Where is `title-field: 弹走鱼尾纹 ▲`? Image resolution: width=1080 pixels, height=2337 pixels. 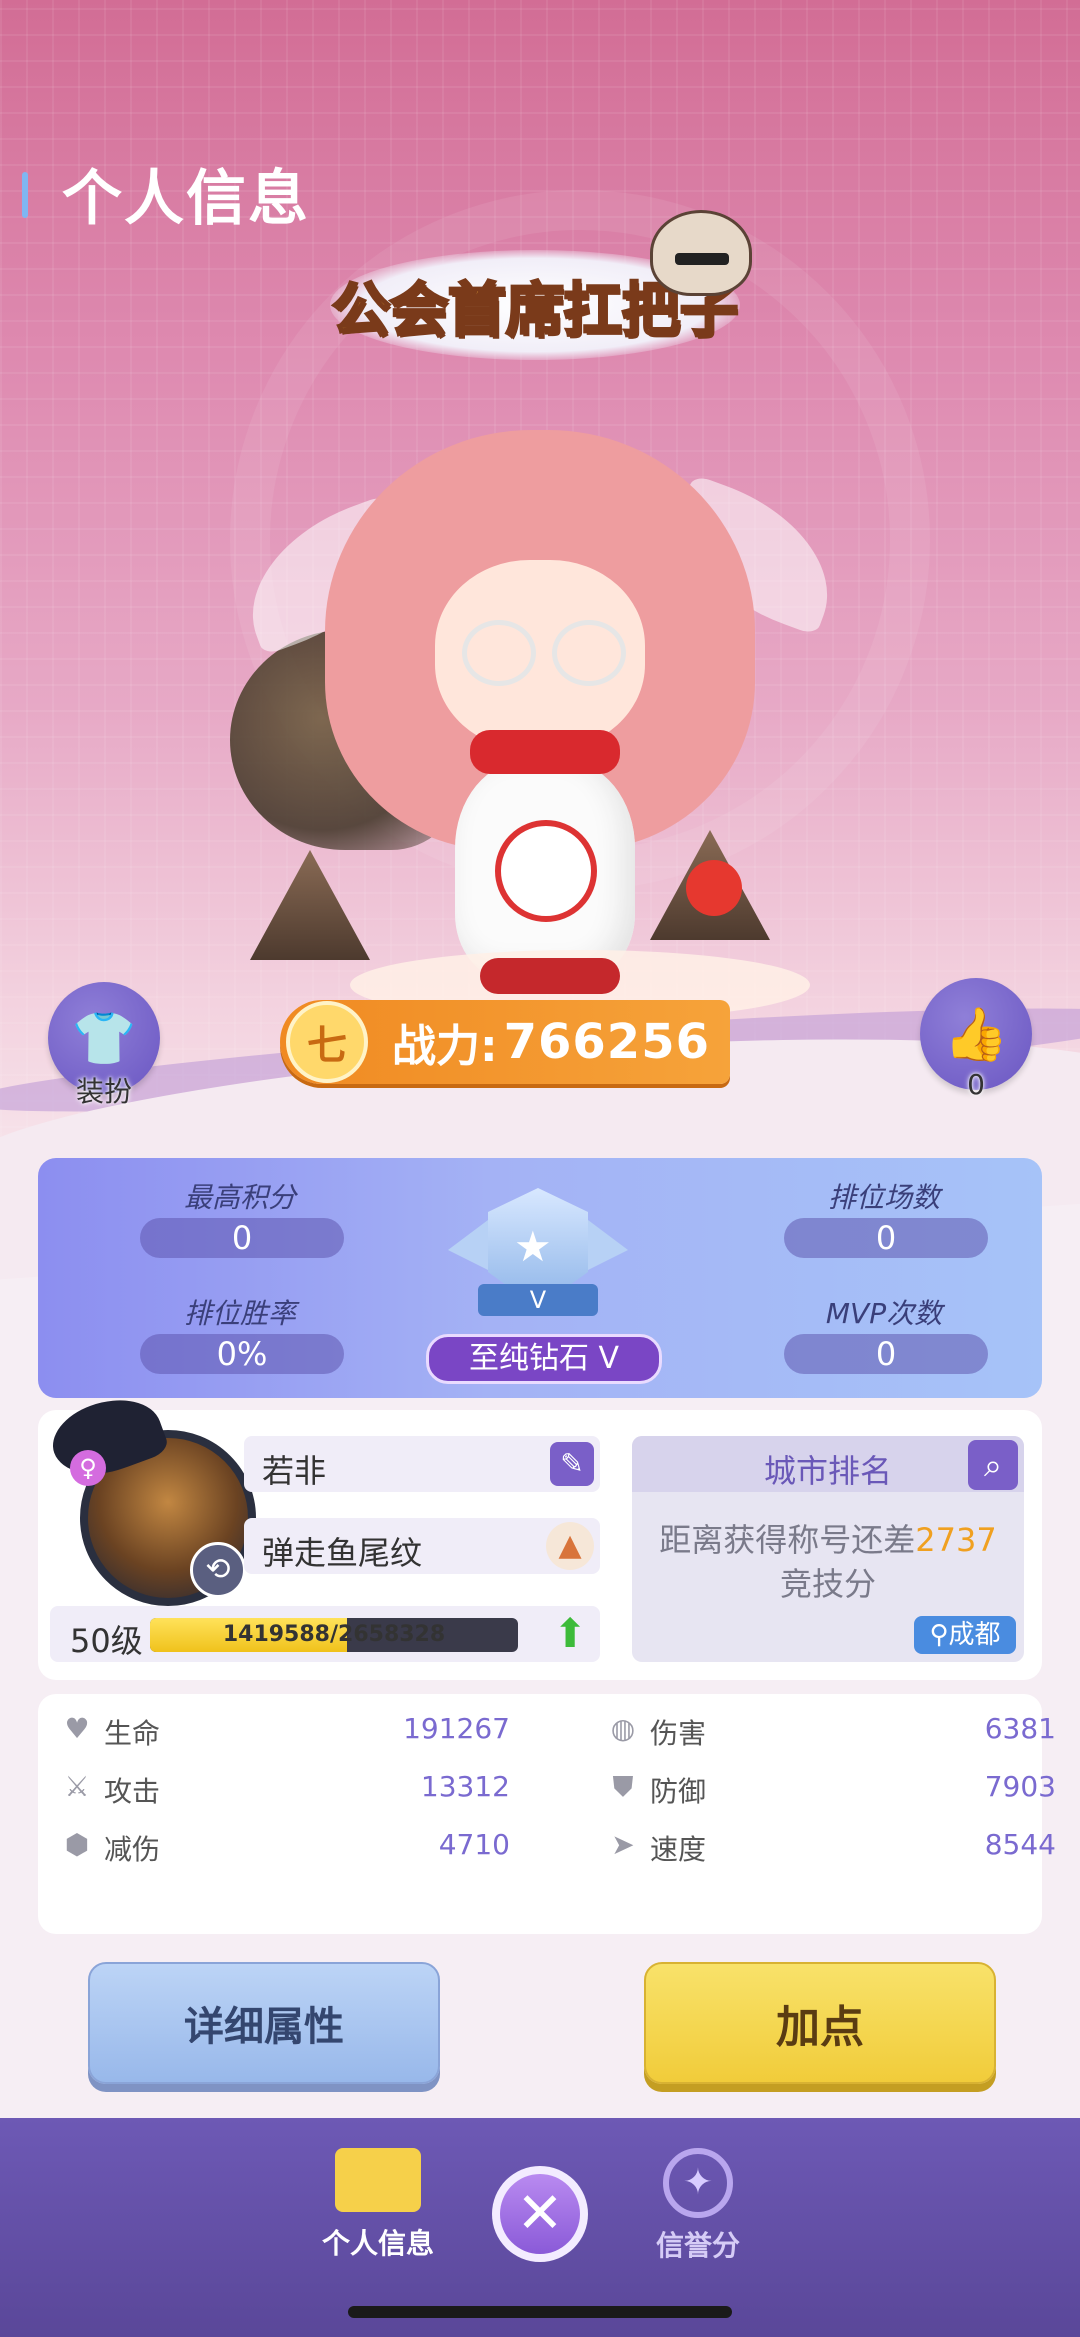
title-field: 弹走鱼尾纹 ▲ is located at coordinates (422, 1546).